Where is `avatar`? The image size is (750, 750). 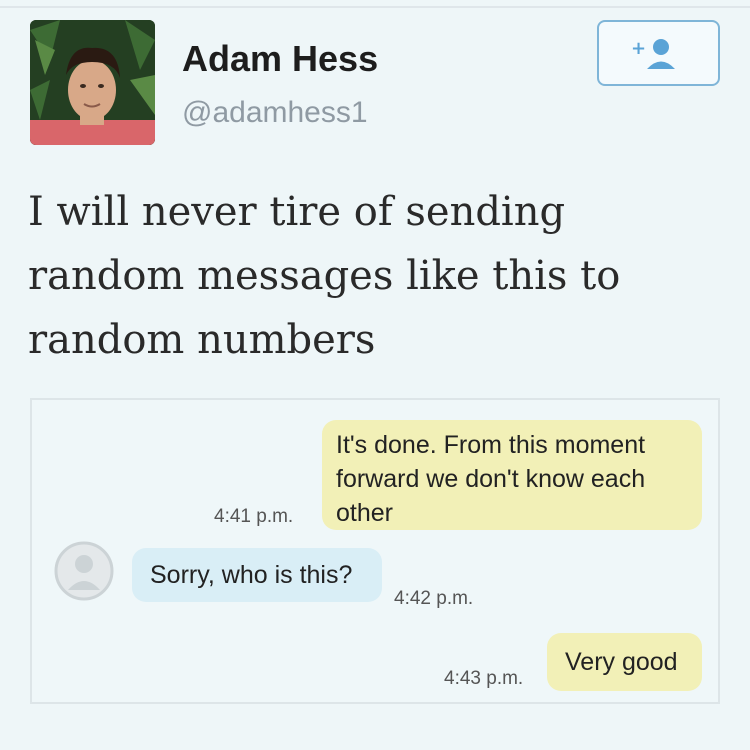
avatar is located at coordinates (92, 82).